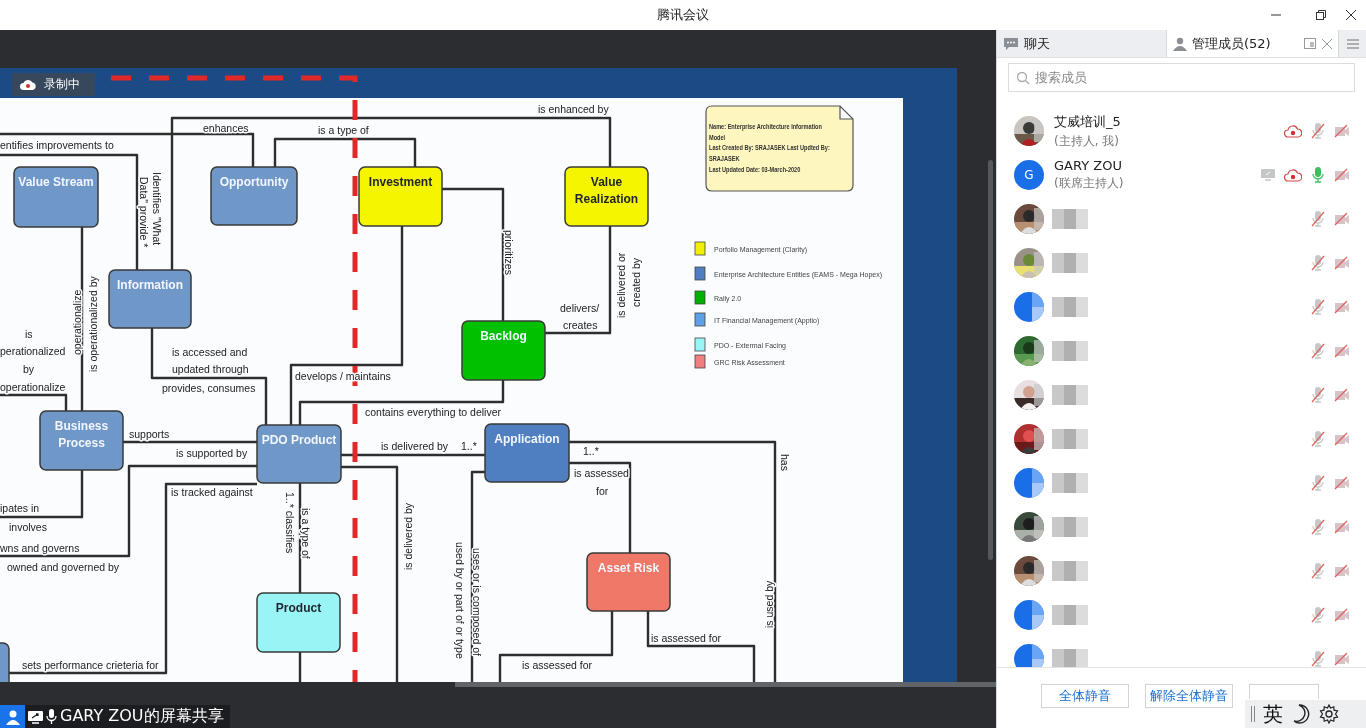  What do you see at coordinates (12, 716) in the screenshot?
I see `participant-button` at bounding box center [12, 716].